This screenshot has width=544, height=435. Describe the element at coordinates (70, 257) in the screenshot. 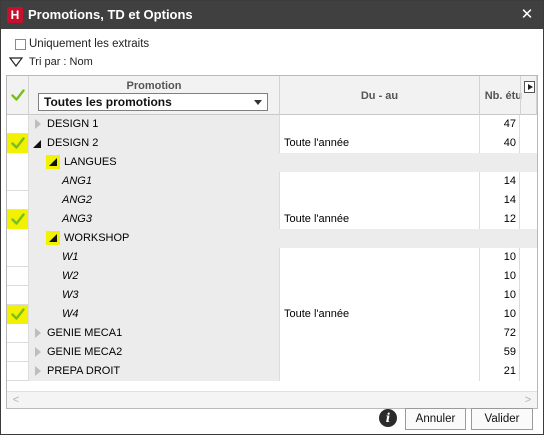

I see `promotion-name: W1` at that location.